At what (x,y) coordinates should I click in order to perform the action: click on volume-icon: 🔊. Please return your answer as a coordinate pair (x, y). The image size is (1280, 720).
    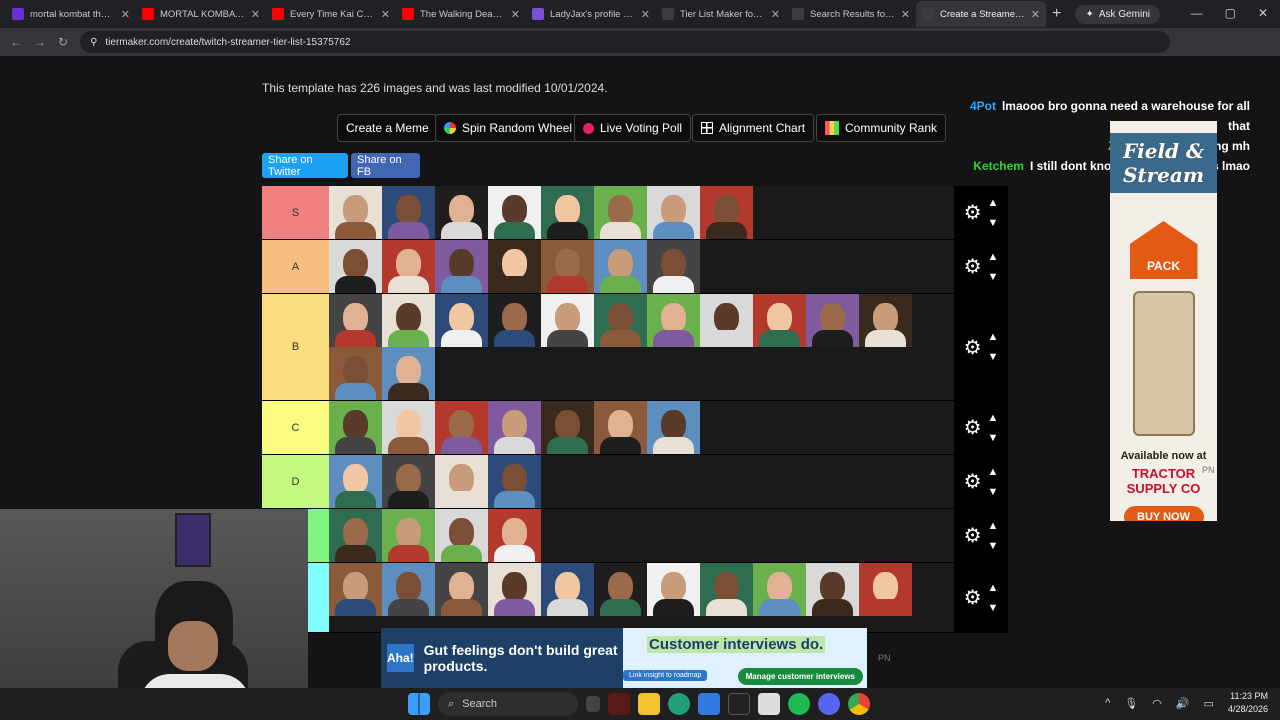
    Looking at the image, I should click on (1183, 703).